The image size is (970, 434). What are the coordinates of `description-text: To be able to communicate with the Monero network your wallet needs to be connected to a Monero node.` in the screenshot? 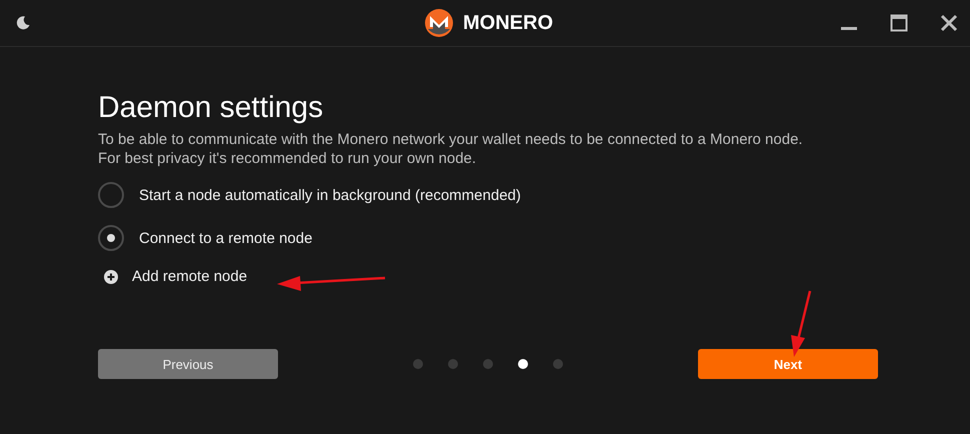 It's located at (451, 139).